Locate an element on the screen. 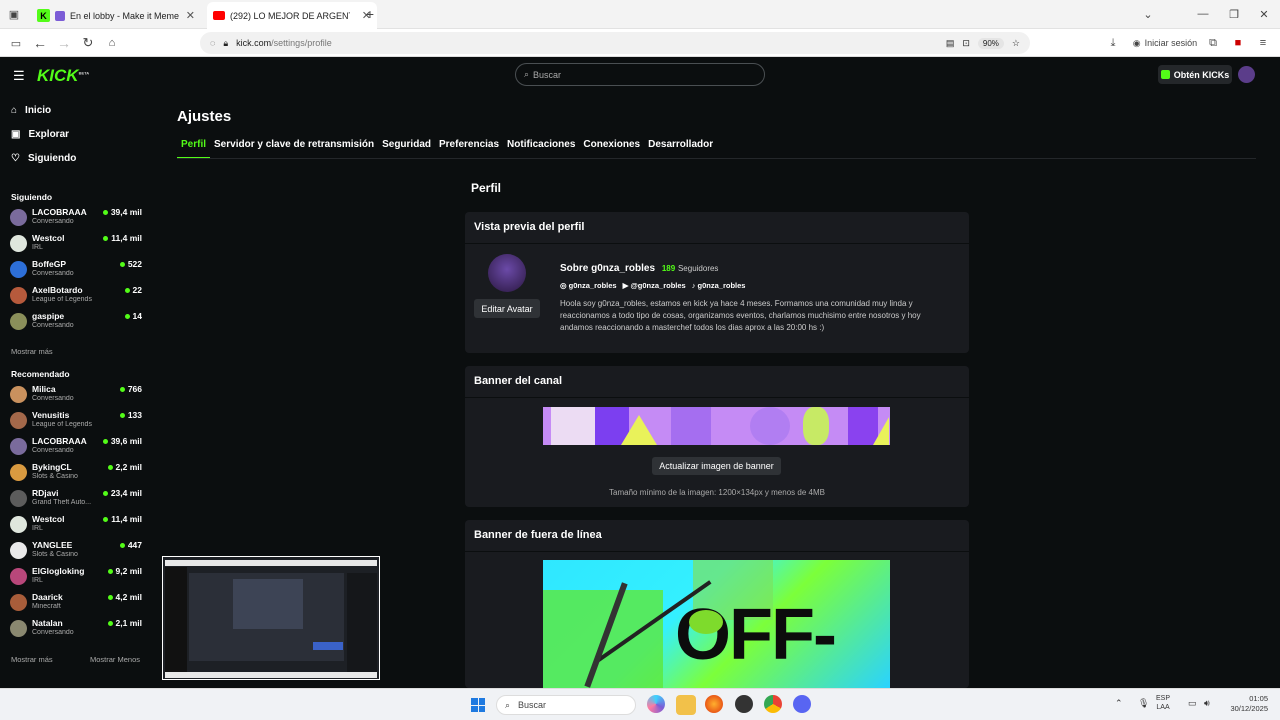  menu-icon: ≡ is located at coordinates (1263, 43).